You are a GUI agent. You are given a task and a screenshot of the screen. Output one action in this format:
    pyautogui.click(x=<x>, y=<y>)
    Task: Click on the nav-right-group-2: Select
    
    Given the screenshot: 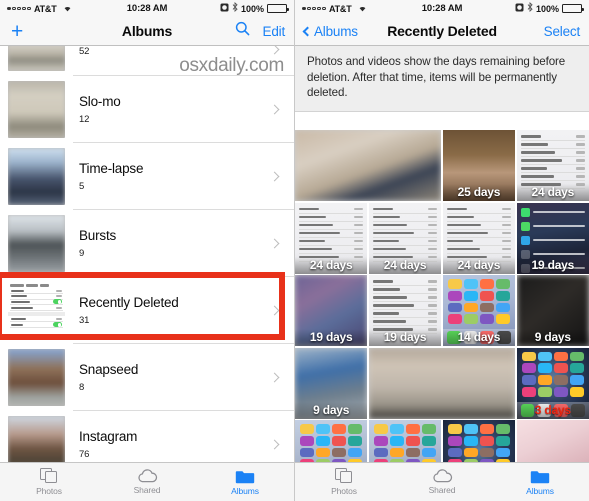 What is the action you would take?
    pyautogui.click(x=562, y=31)
    